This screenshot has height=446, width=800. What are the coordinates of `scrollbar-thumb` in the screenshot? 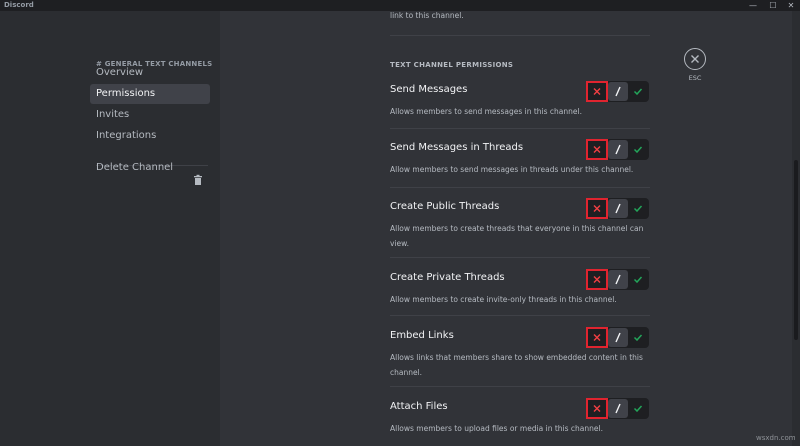 It's located at (796, 250).